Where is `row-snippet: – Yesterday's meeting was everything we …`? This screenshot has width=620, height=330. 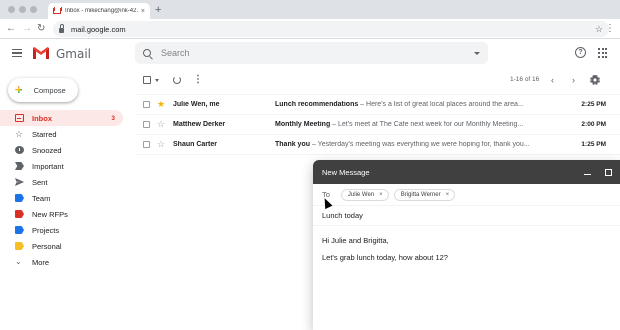 row-snippet: – Yesterday's meeting was everything we … is located at coordinates (420, 144).